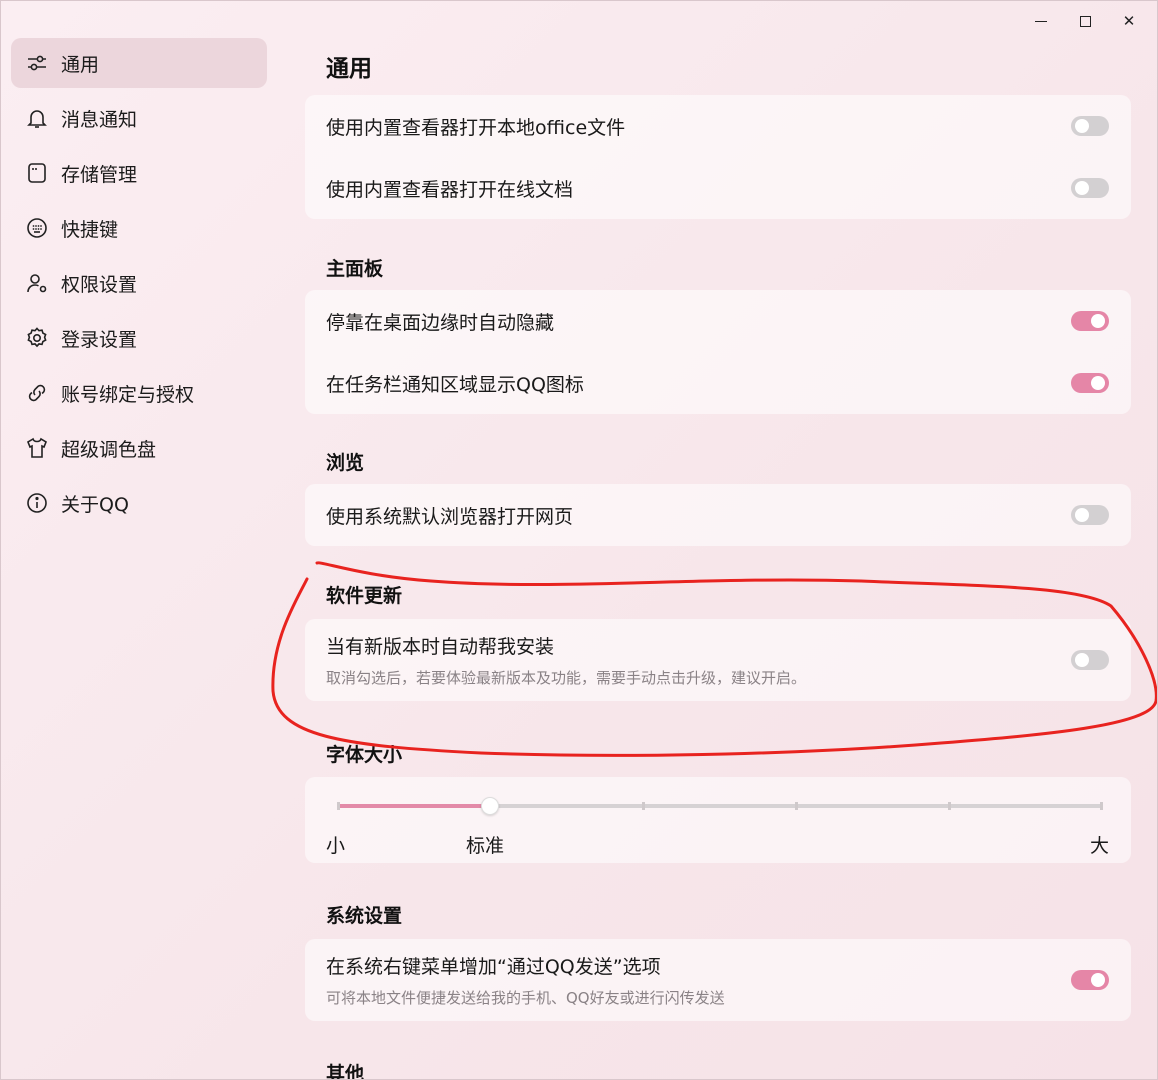 The image size is (1158, 1080). I want to click on tray-icon-toggle, so click(1090, 383).